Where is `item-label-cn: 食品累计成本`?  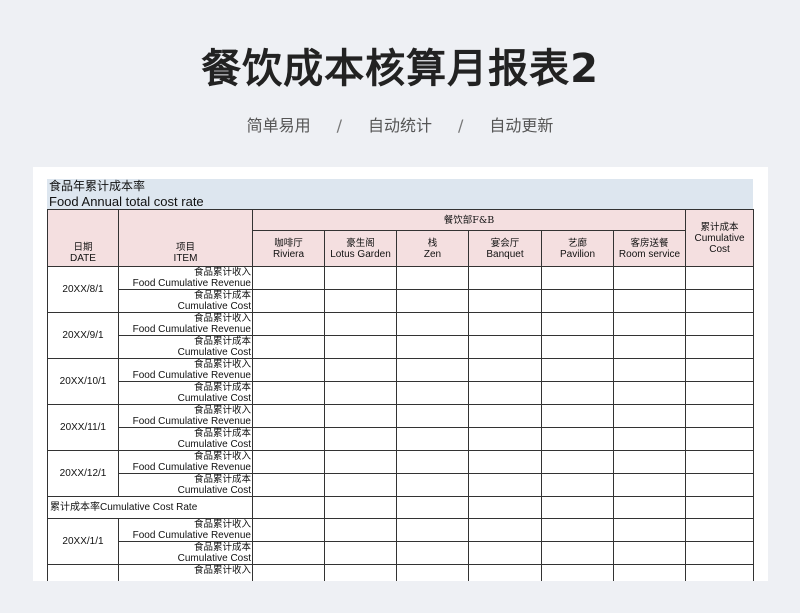
item-label-cn: 食品累计成本 is located at coordinates (222, 480).